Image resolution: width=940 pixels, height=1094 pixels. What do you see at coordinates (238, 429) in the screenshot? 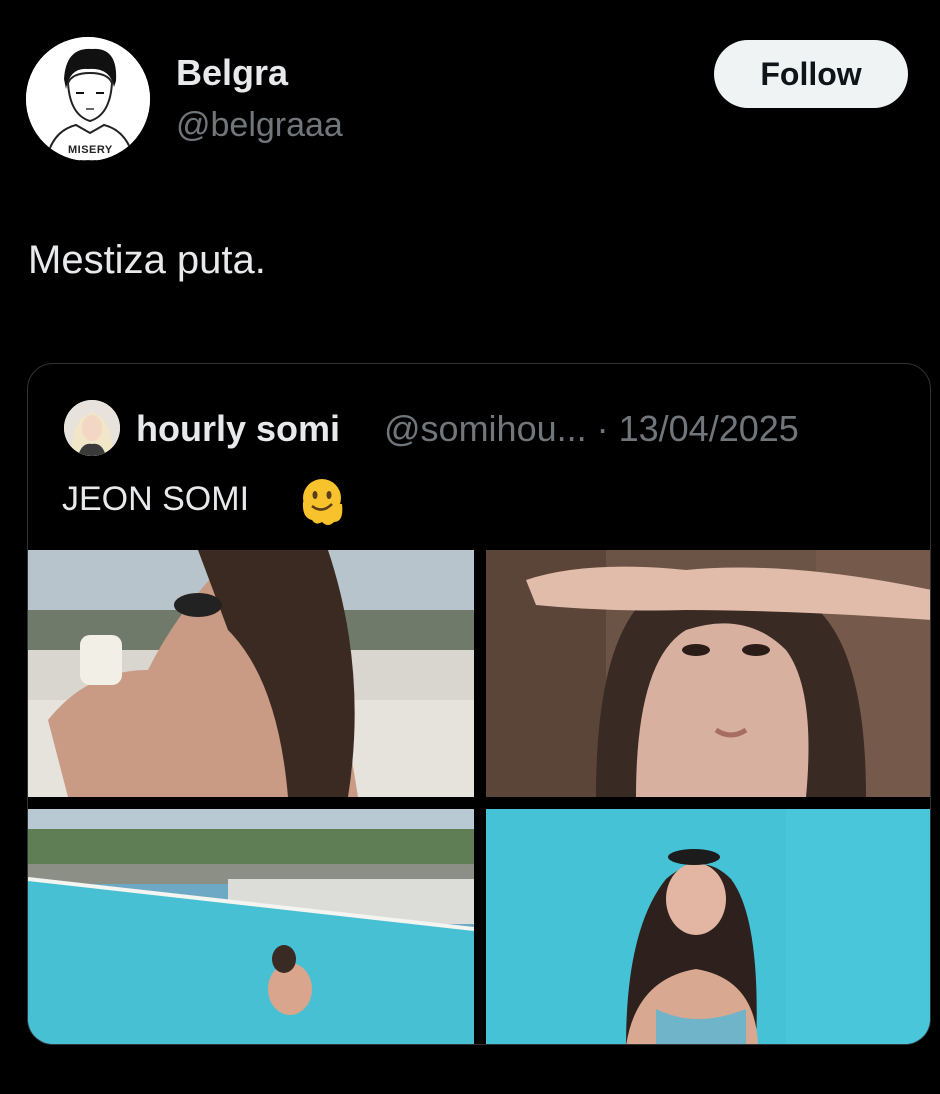
I see `quoted-author-name: hourly somi` at bounding box center [238, 429].